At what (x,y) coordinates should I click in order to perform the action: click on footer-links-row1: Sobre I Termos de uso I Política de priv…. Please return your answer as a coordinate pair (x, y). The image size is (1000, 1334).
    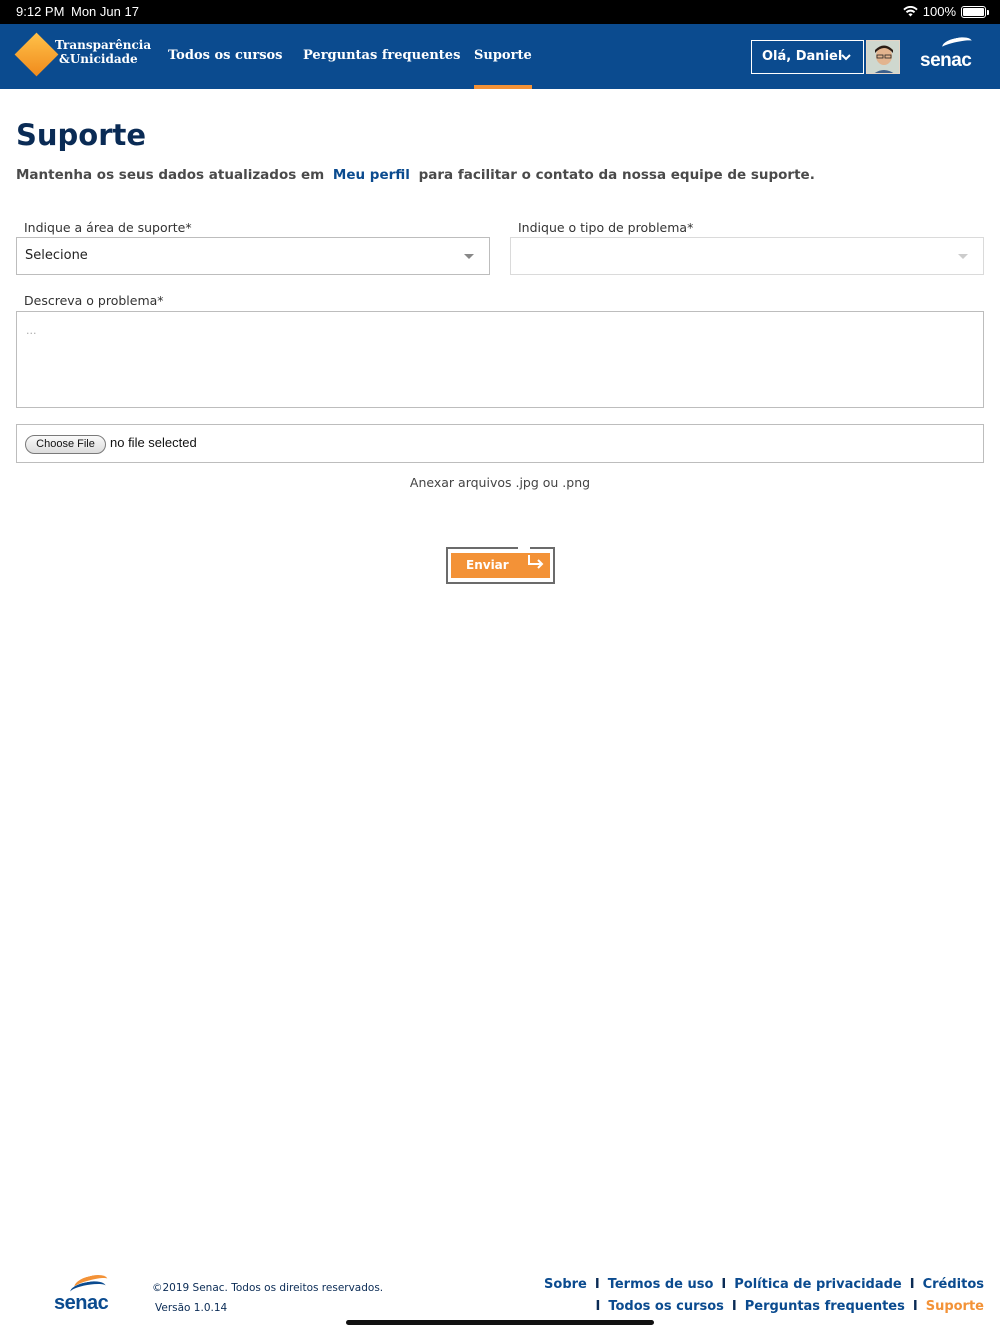
    Looking at the image, I should click on (764, 1284).